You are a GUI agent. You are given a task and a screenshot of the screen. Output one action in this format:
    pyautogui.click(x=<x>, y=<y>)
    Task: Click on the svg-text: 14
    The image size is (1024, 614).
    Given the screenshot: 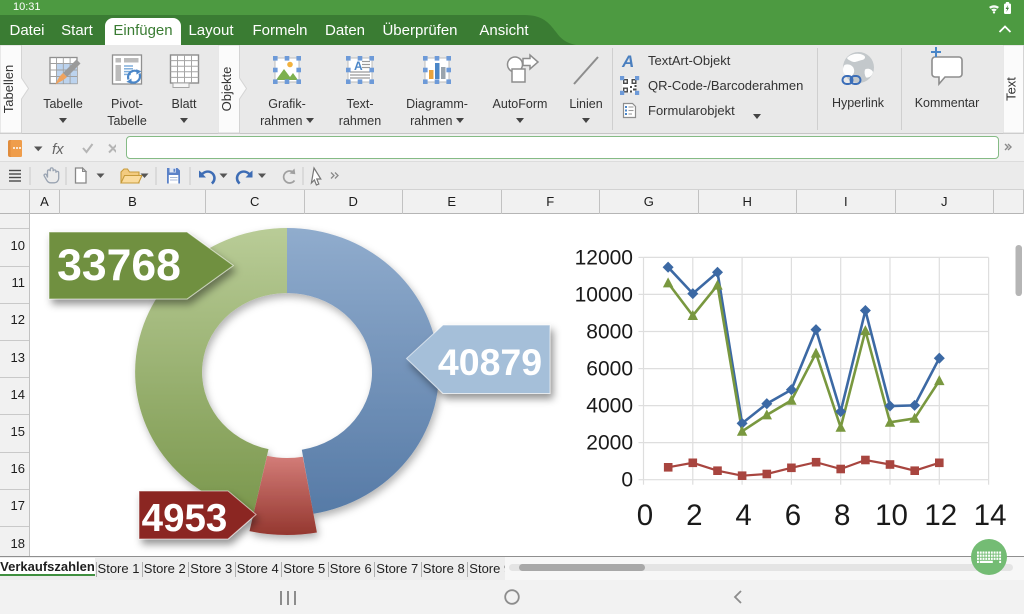 What is the action you would take?
    pyautogui.click(x=990, y=515)
    